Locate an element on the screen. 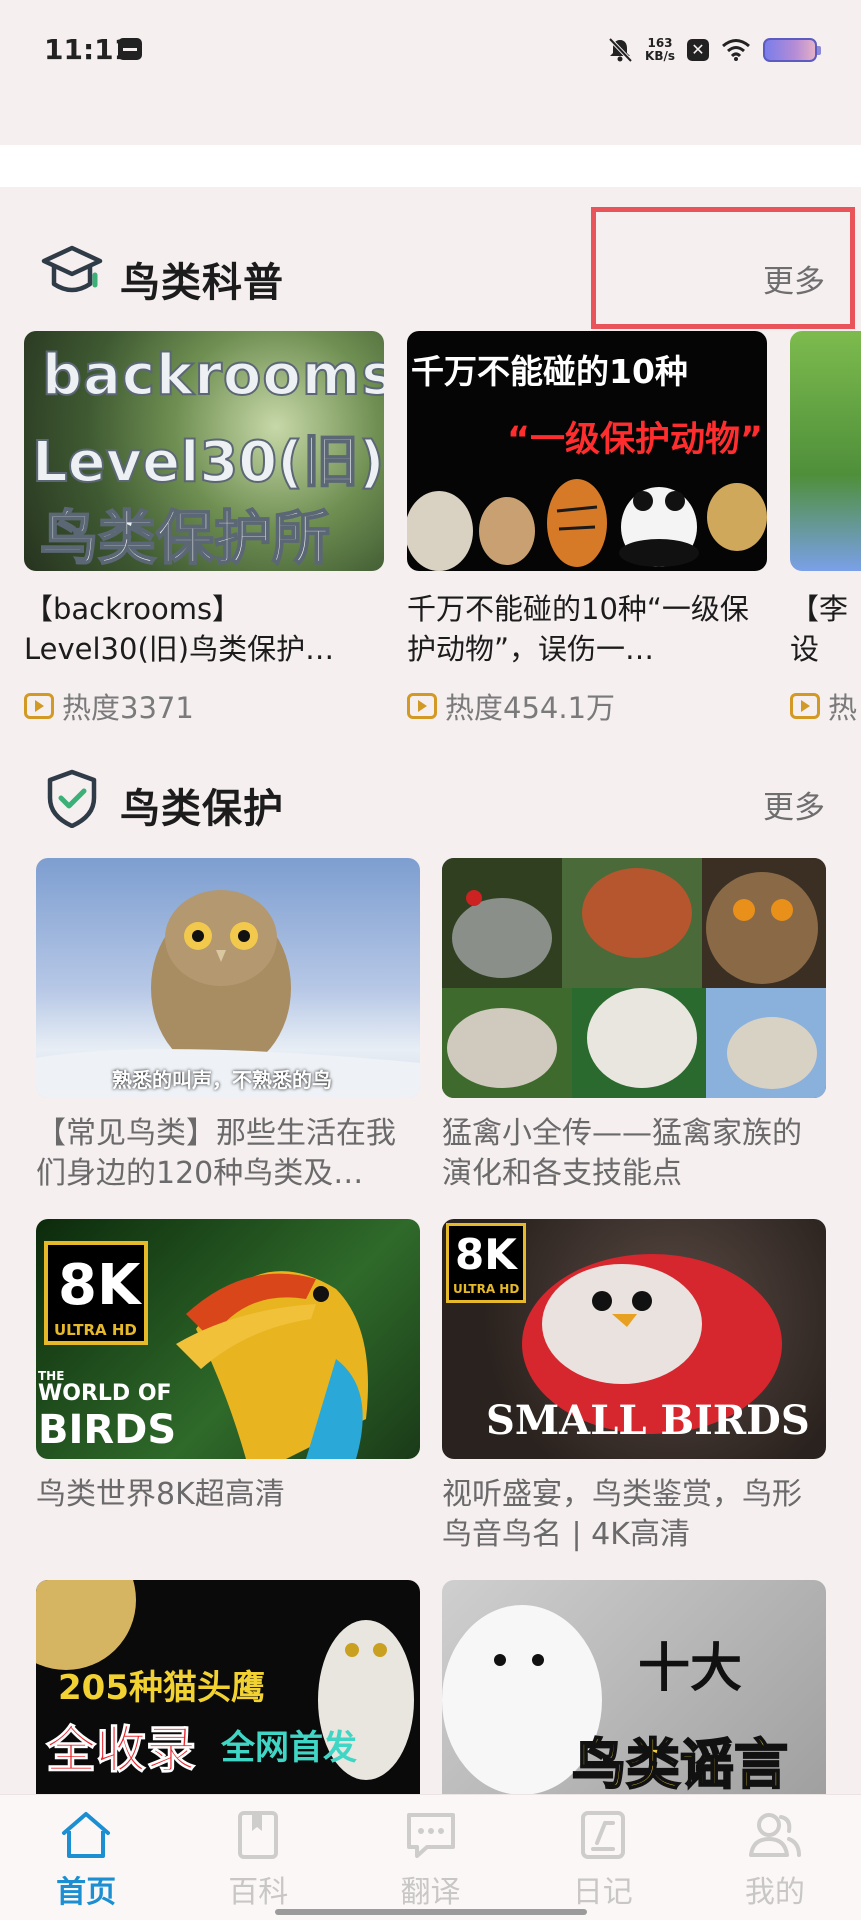 This screenshot has height=1920, width=861. heat-count: 热 is located at coordinates (843, 708).